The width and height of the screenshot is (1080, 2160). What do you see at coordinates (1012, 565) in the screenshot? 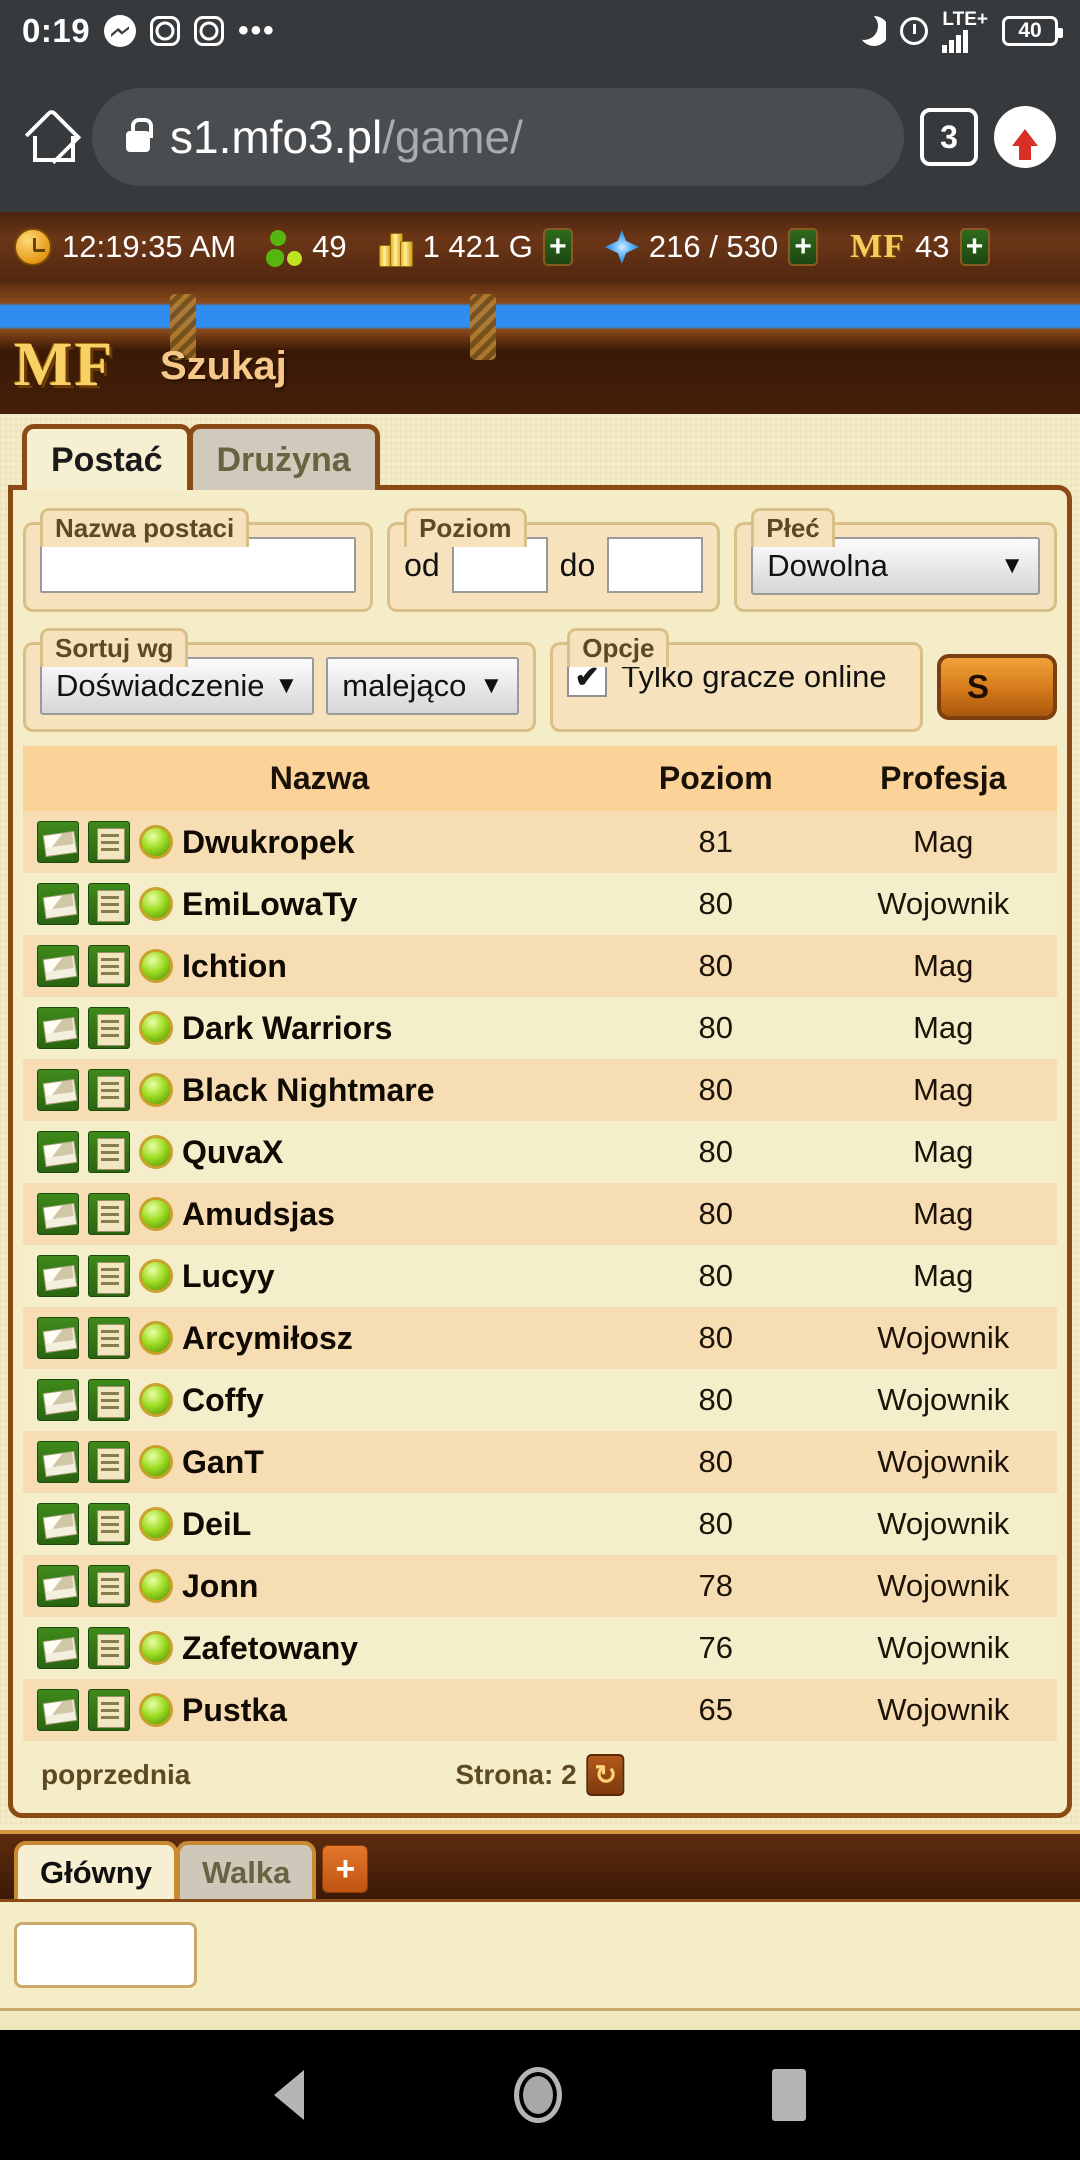
I see `chevron-down-icon: ▼` at bounding box center [1012, 565].